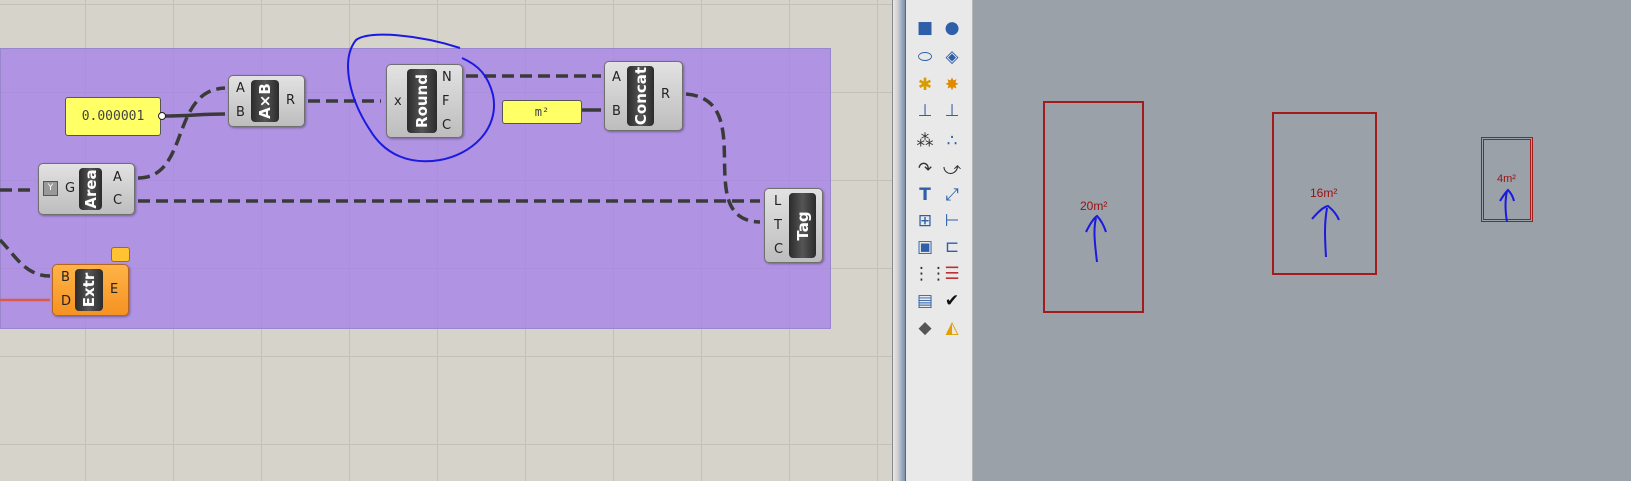 This screenshot has height=481, width=1631. I want to click on annotation-layer, so click(421, 98).